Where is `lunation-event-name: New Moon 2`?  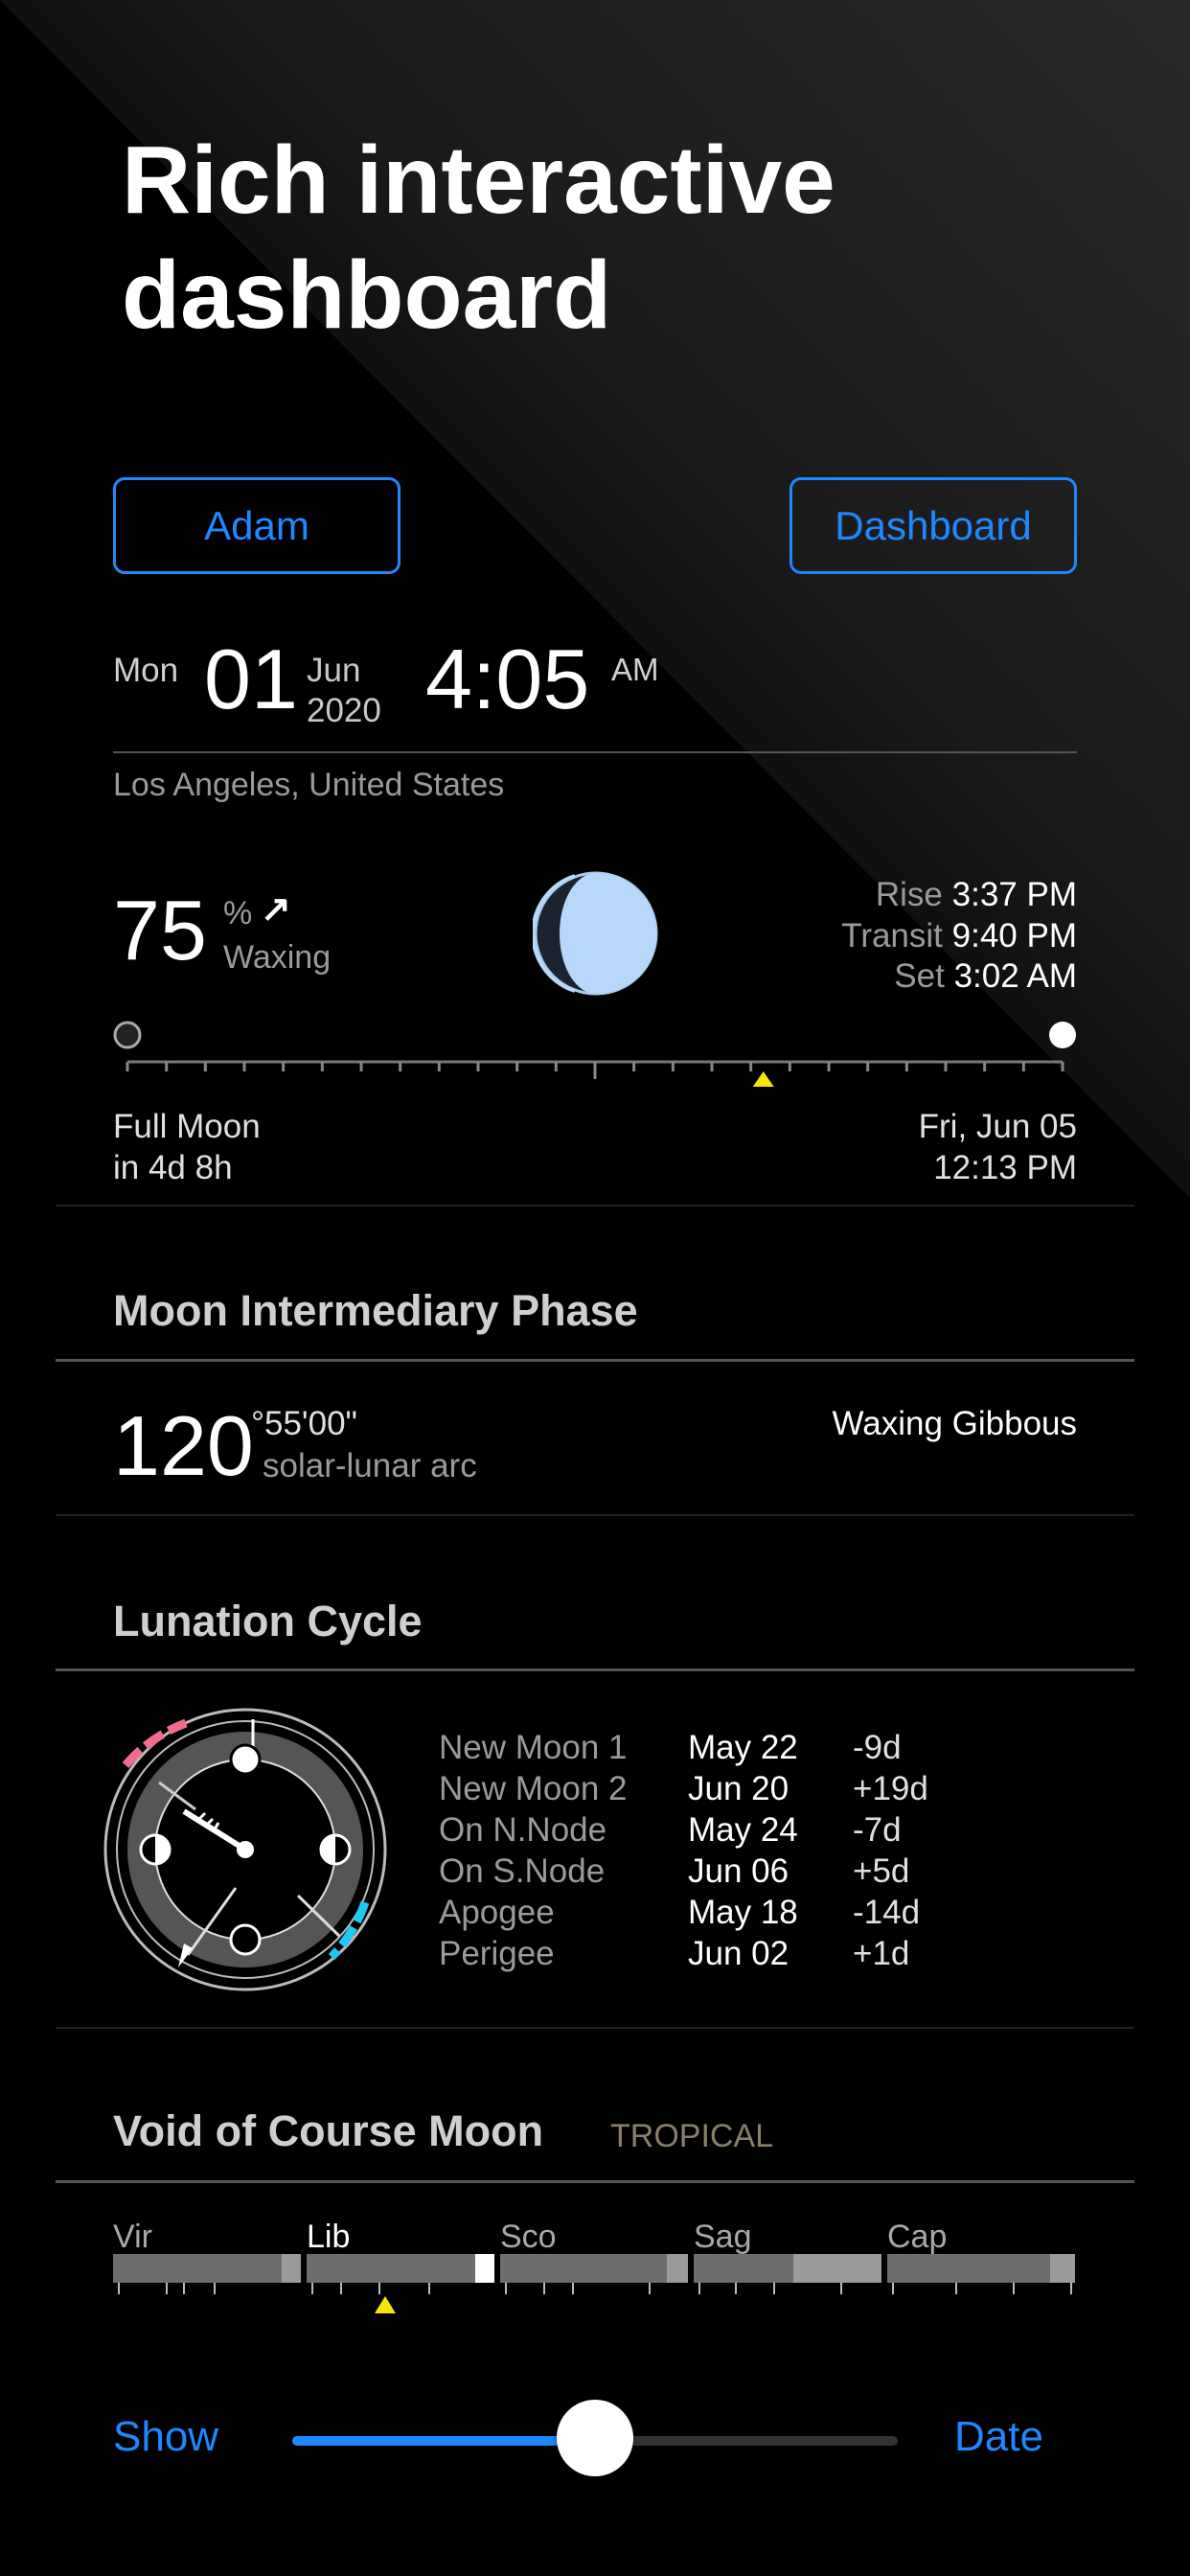
lunation-event-name: New Moon 2 is located at coordinates (533, 1788).